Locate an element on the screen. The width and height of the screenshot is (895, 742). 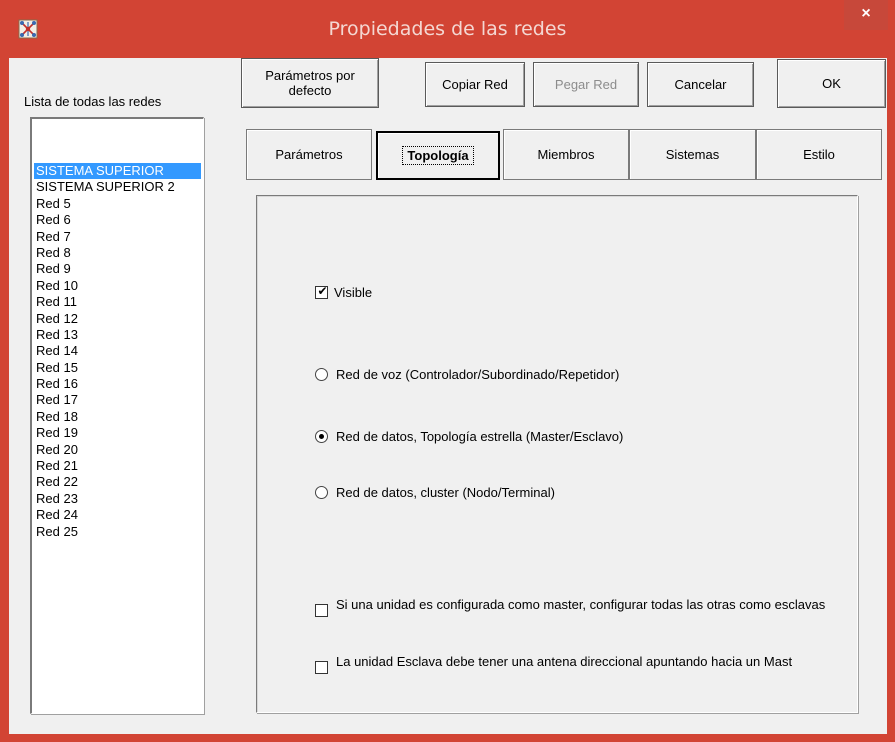
network-list-item: Red 16 is located at coordinates (117, 384).